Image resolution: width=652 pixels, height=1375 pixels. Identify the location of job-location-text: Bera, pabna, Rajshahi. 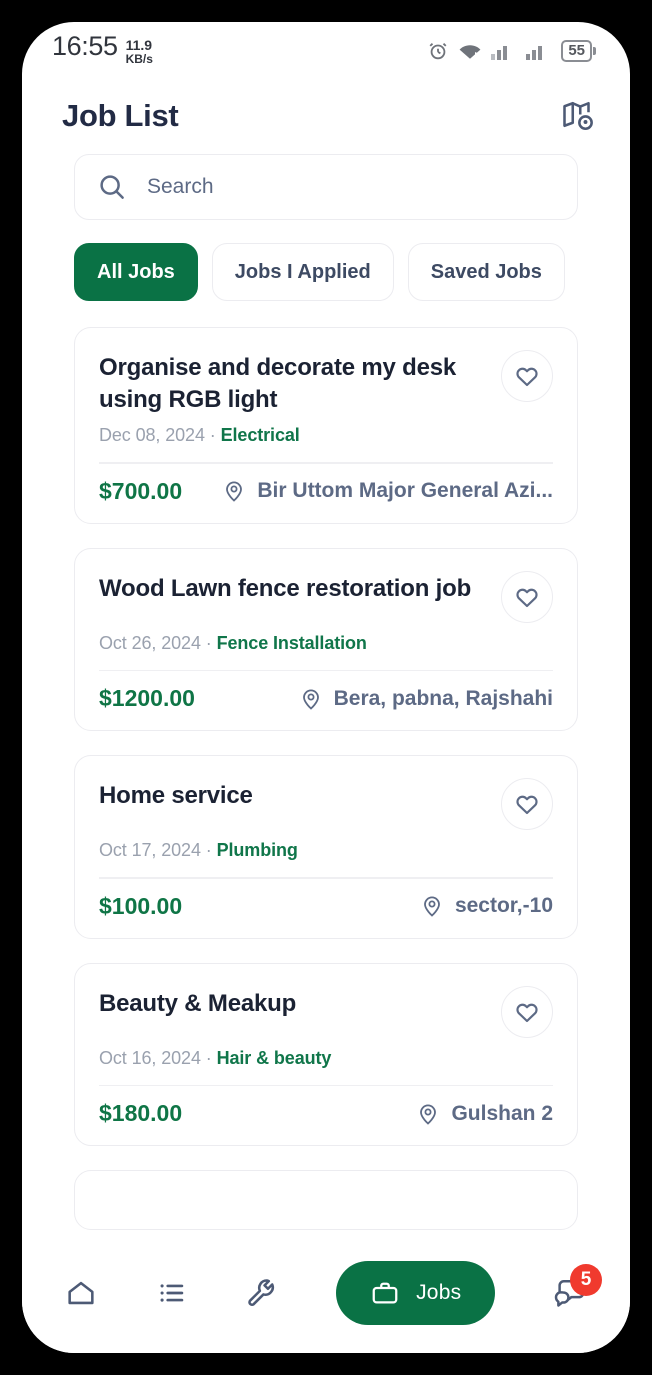
(443, 698).